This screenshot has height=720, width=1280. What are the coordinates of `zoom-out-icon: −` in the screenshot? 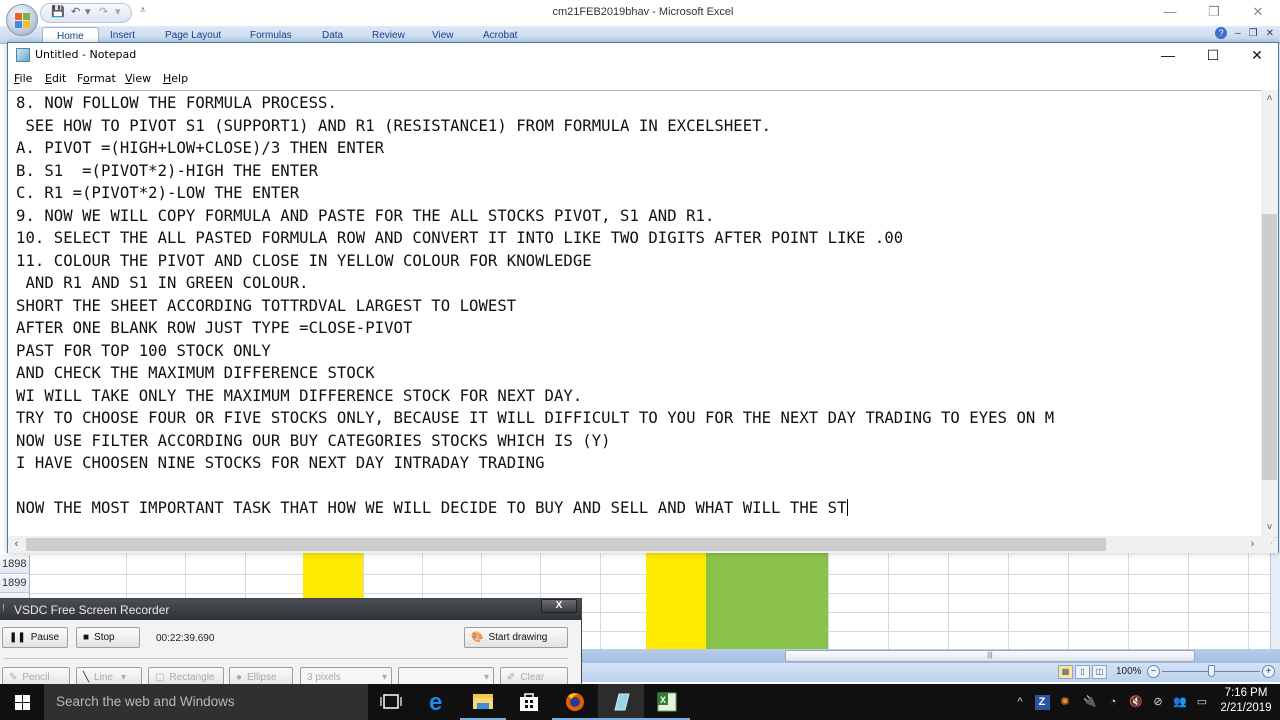 It's located at (1153, 671).